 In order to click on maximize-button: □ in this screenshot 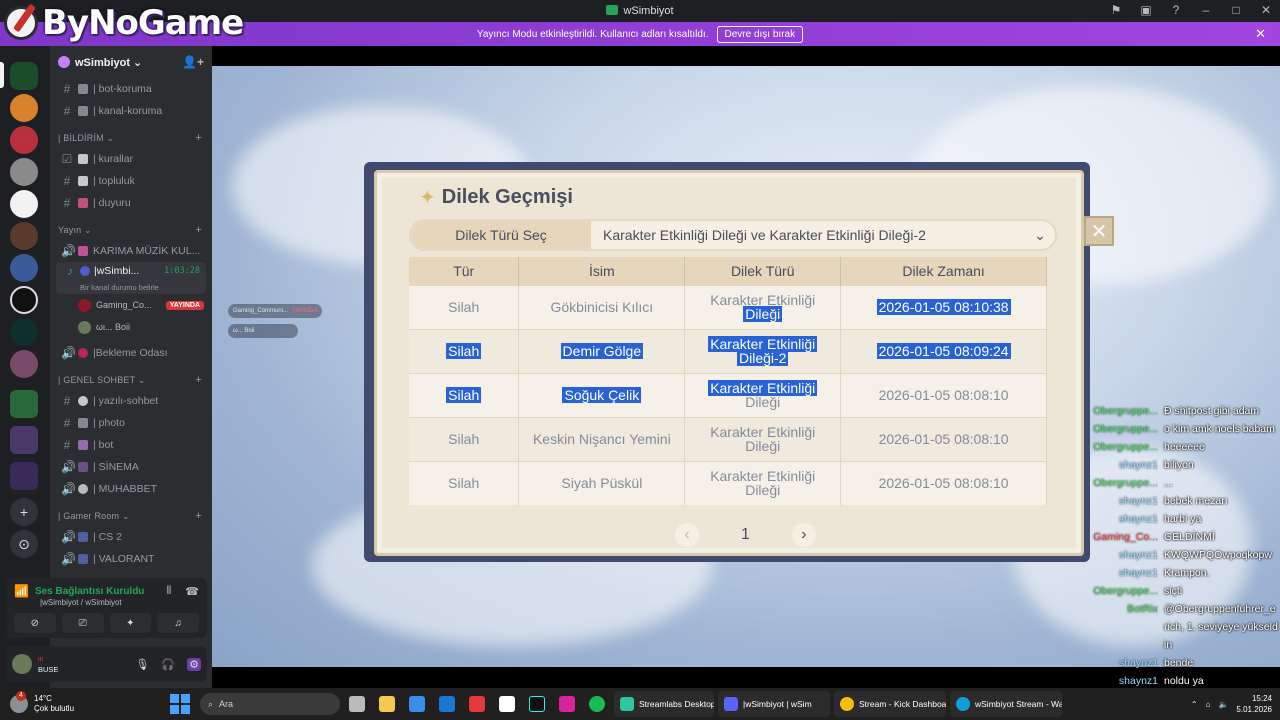, I will do `click(1236, 10)`.